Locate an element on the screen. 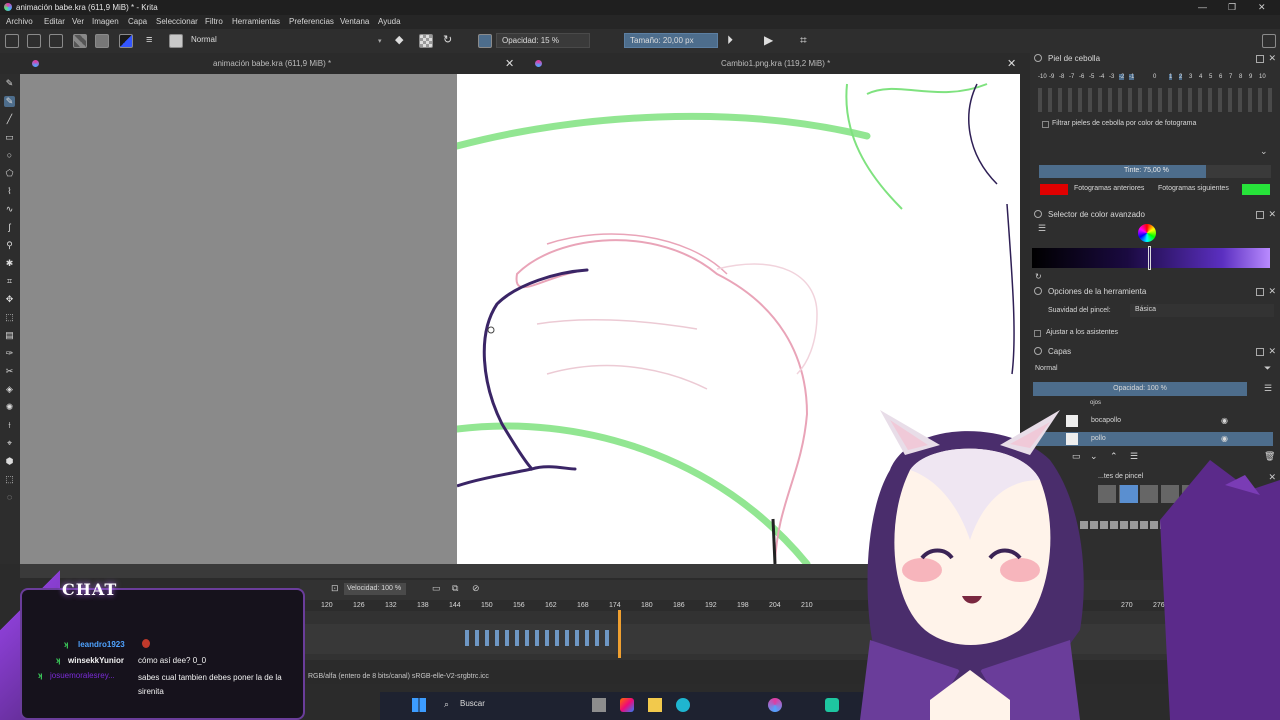 Image resolution: width=1280 pixels, height=720 pixels. restore-icon: ❐ is located at coordinates (1232, 7).